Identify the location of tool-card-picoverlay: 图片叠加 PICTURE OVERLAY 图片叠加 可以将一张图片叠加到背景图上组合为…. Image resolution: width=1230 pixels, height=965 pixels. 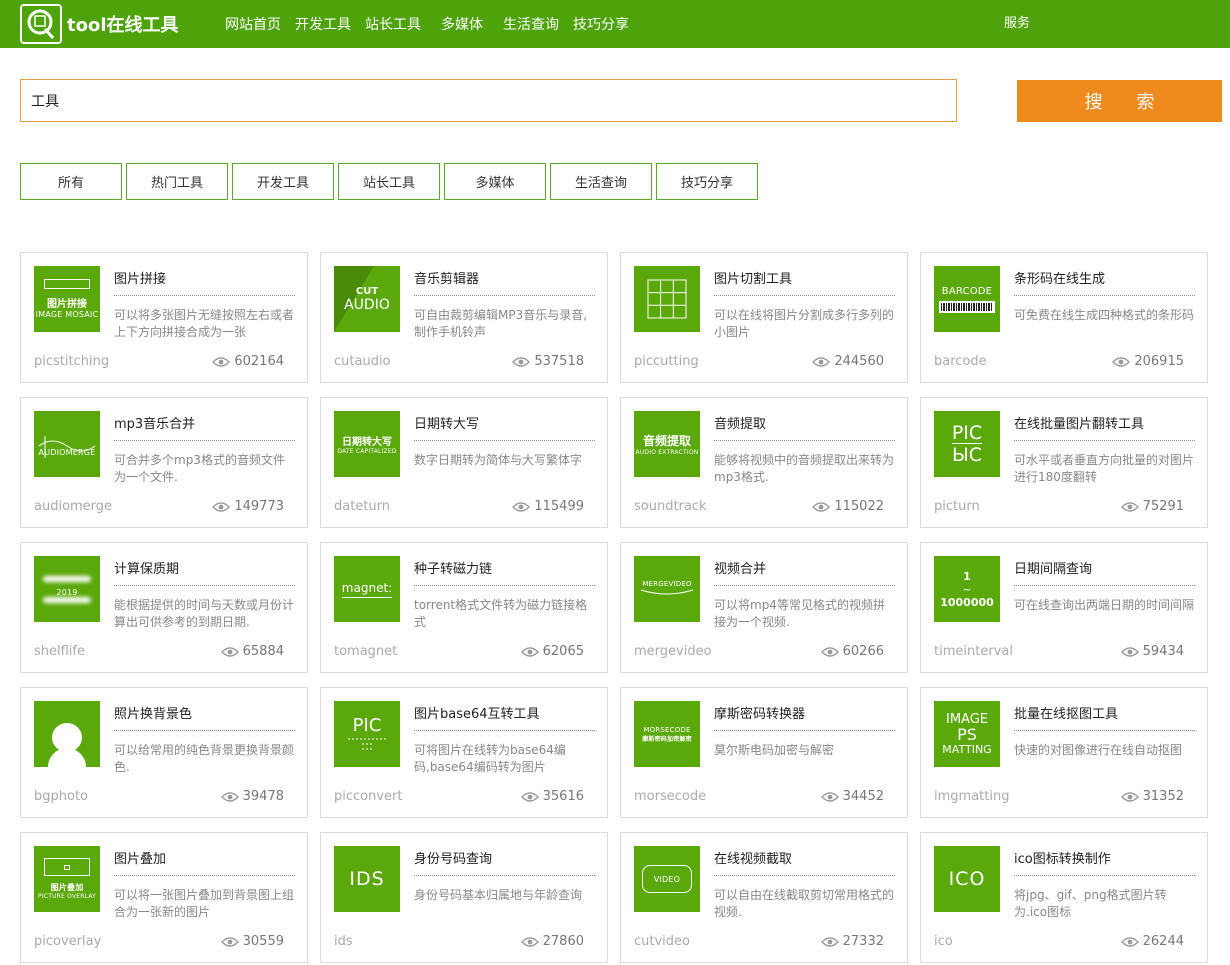
(164, 897).